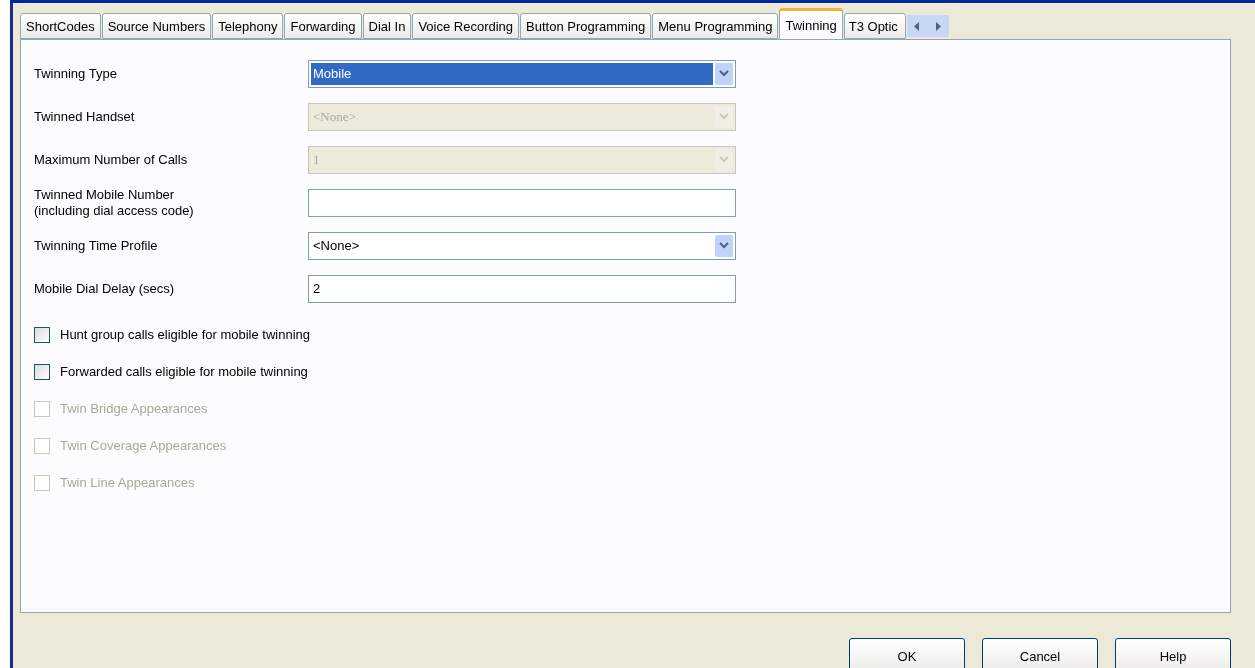  I want to click on checkbox-label: Twin Coverage Appearances, so click(143, 445).